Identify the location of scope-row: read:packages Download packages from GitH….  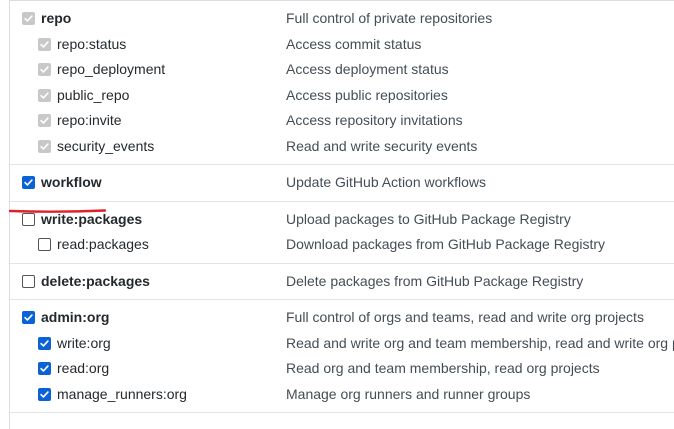
(342, 245).